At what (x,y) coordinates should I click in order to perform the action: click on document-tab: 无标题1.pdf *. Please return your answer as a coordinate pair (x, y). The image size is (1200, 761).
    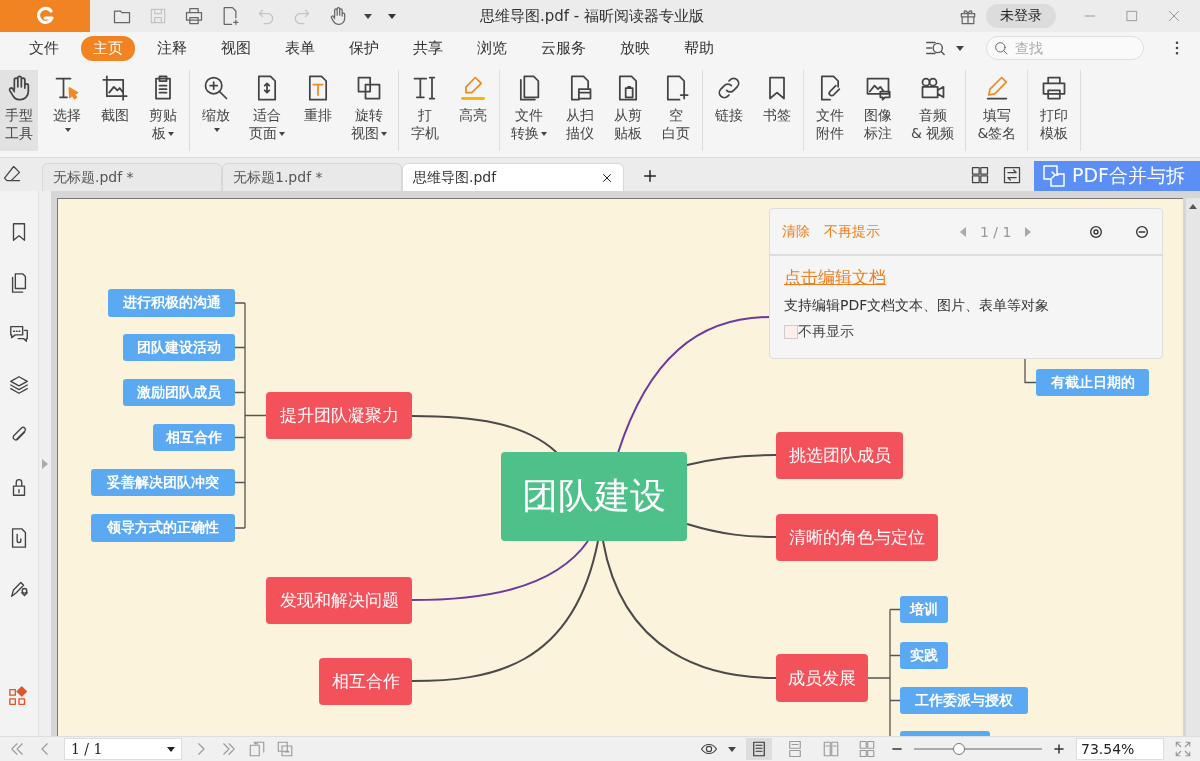
    Looking at the image, I should click on (312, 177).